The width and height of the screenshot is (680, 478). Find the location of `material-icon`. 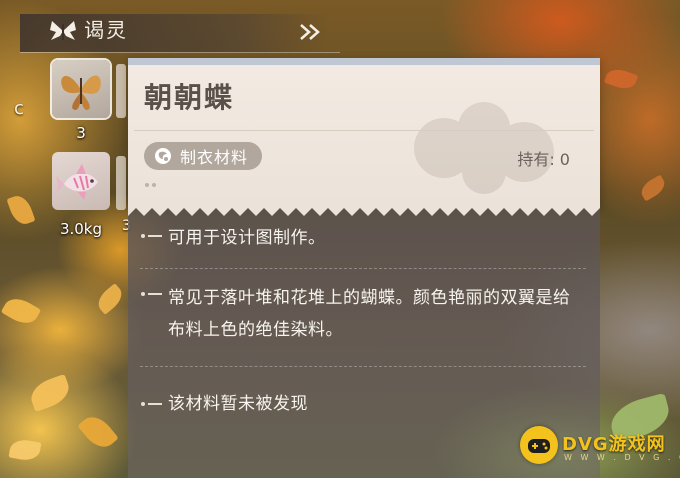

material-icon is located at coordinates (163, 156).